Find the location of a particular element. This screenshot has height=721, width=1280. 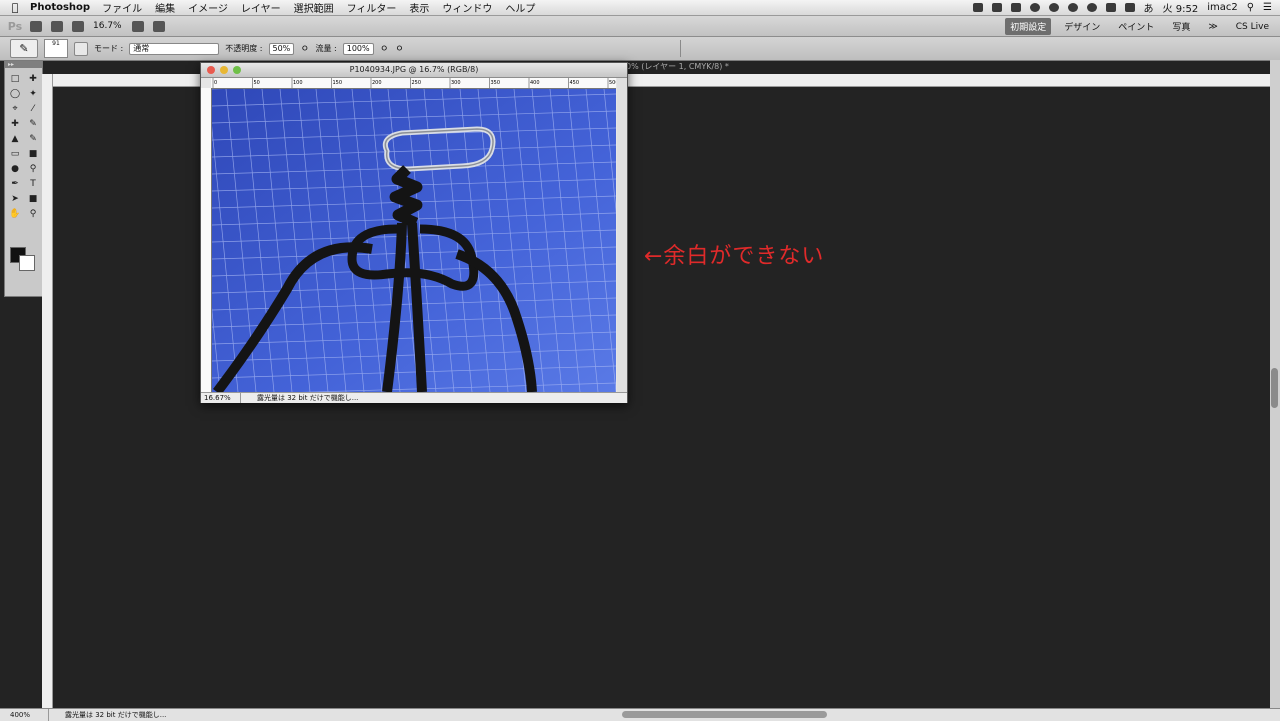

shape-tool-icon: ■ is located at coordinates (33, 199).